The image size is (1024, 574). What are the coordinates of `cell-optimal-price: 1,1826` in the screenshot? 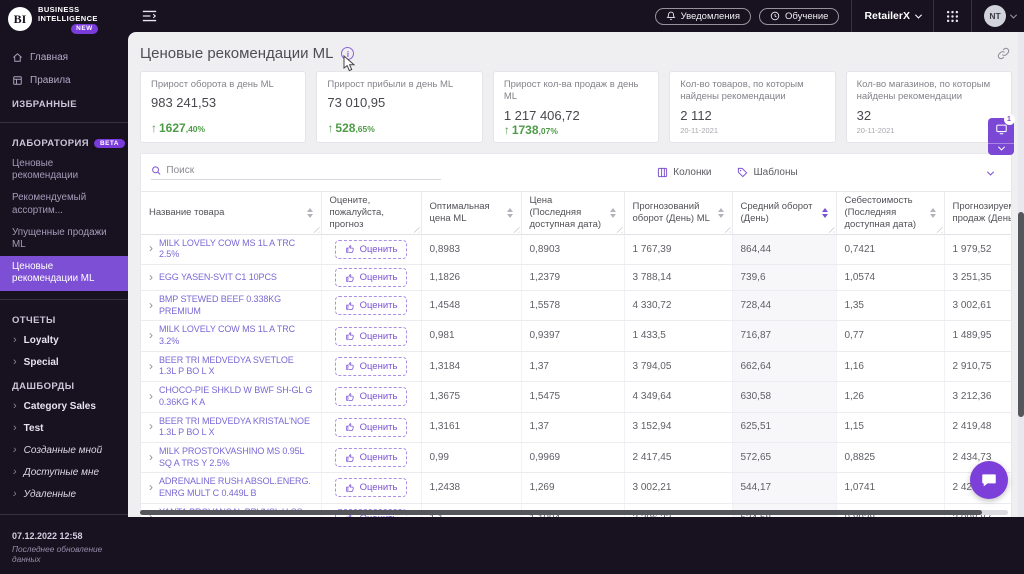 It's located at (471, 277).